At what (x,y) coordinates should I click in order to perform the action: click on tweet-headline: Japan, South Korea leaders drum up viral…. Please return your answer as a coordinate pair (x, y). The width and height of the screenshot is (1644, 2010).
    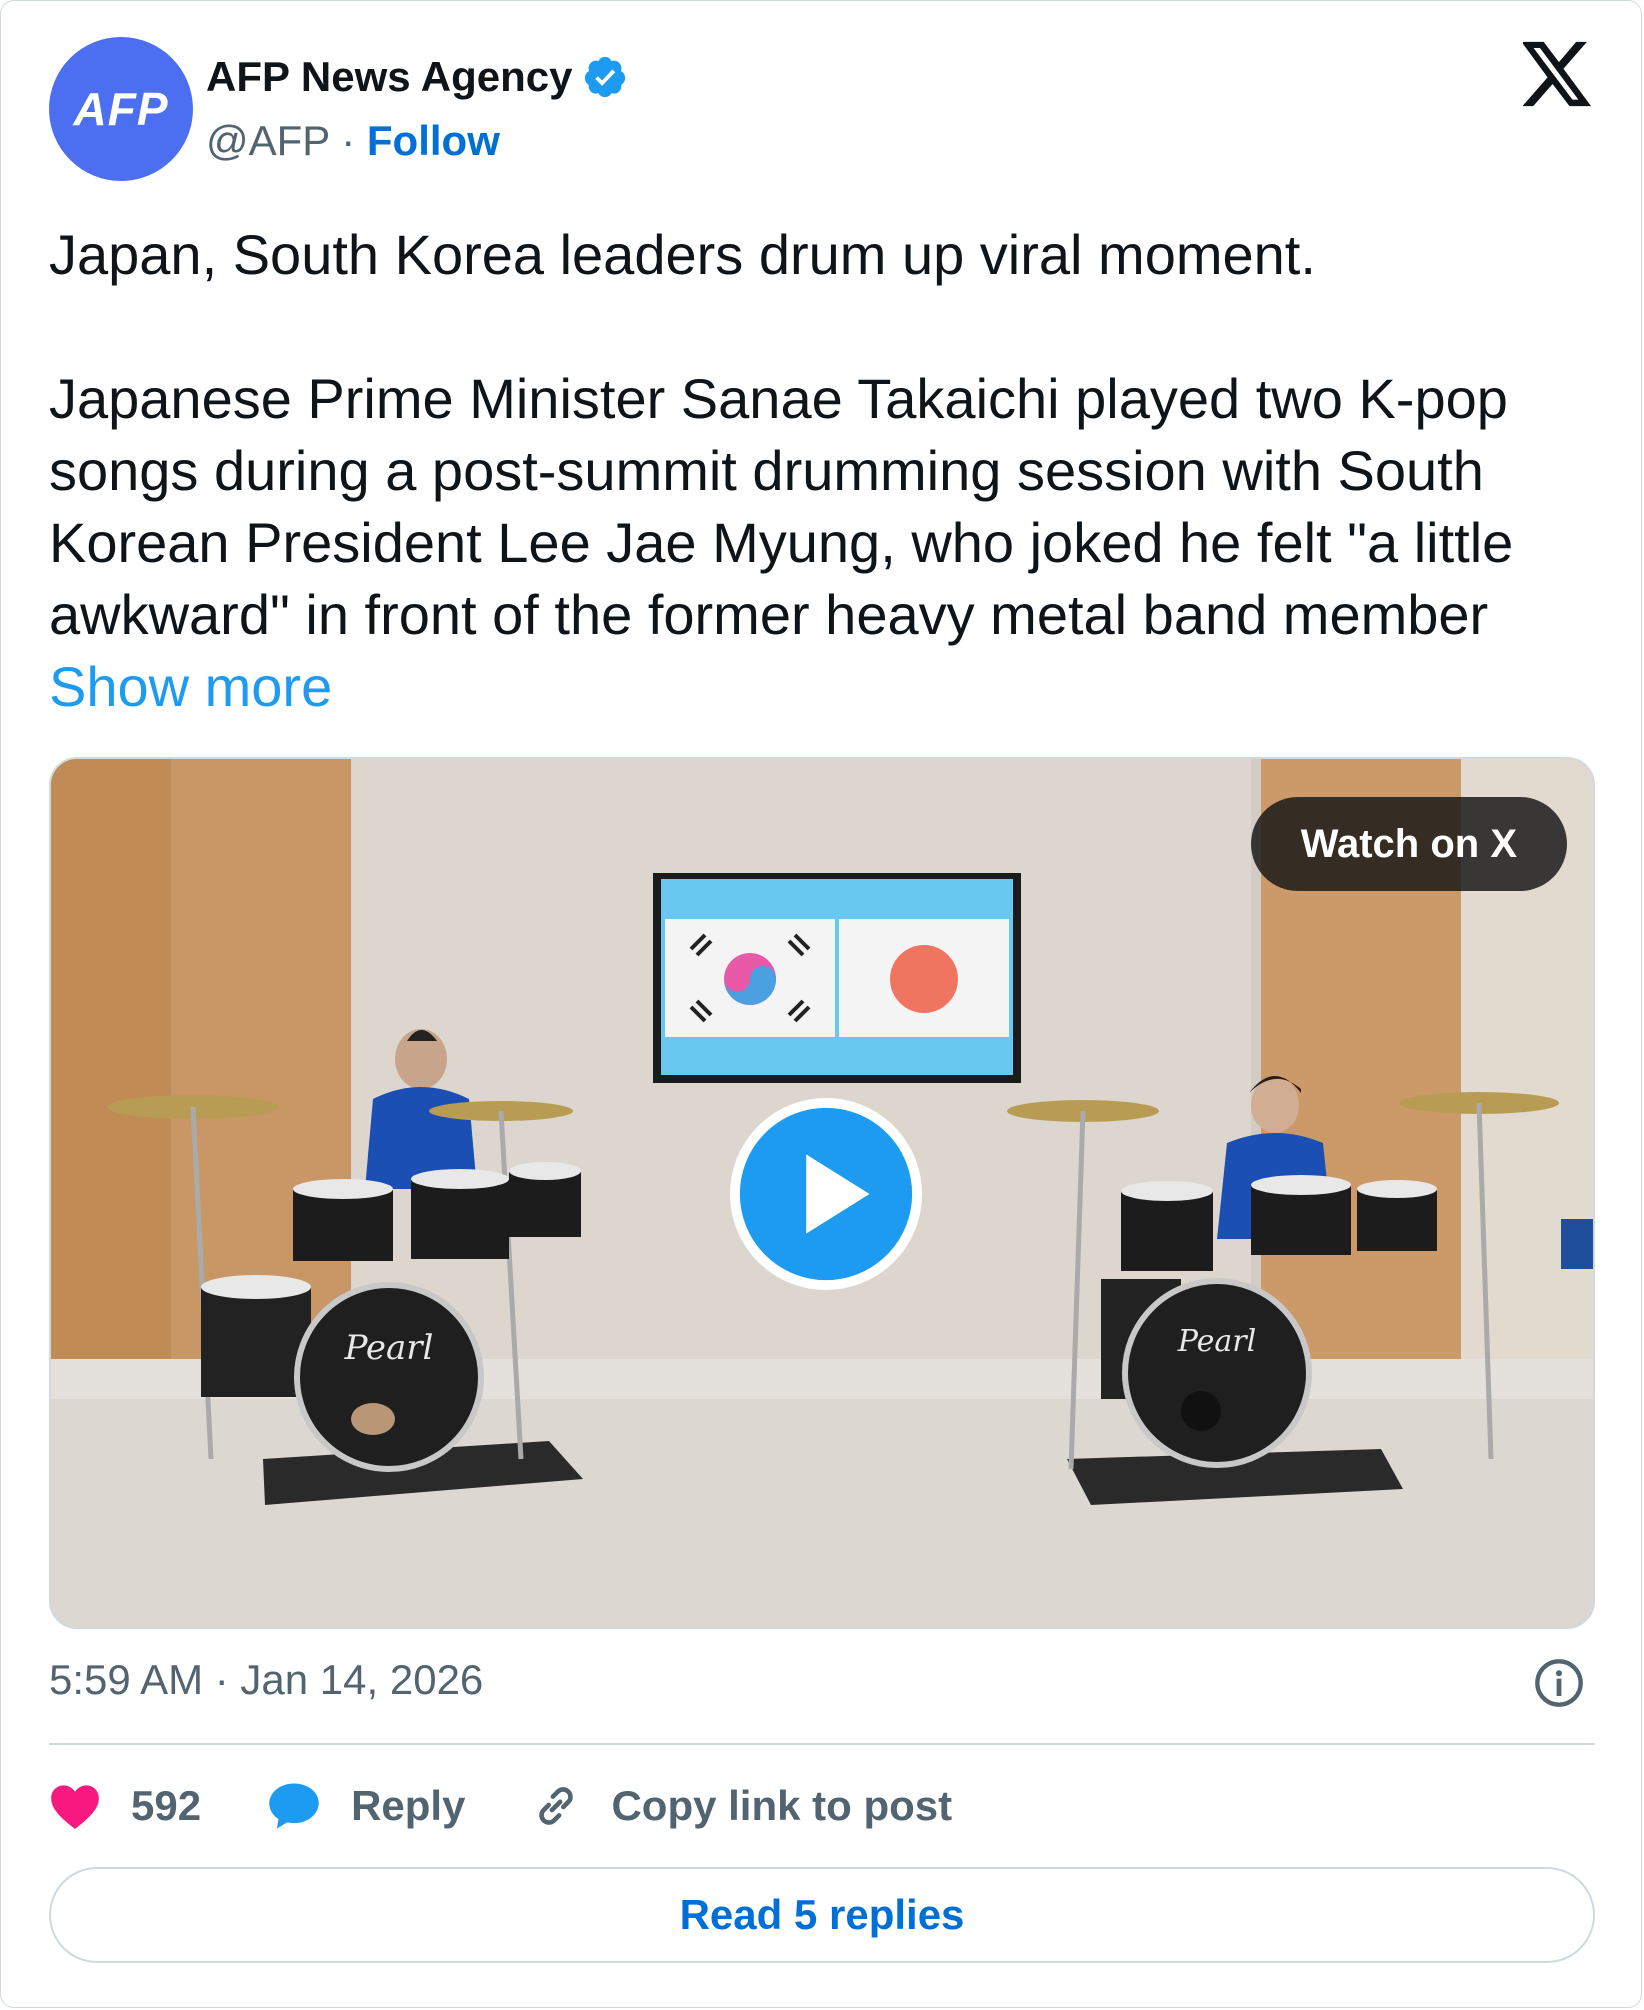
    Looking at the image, I should click on (682, 254).